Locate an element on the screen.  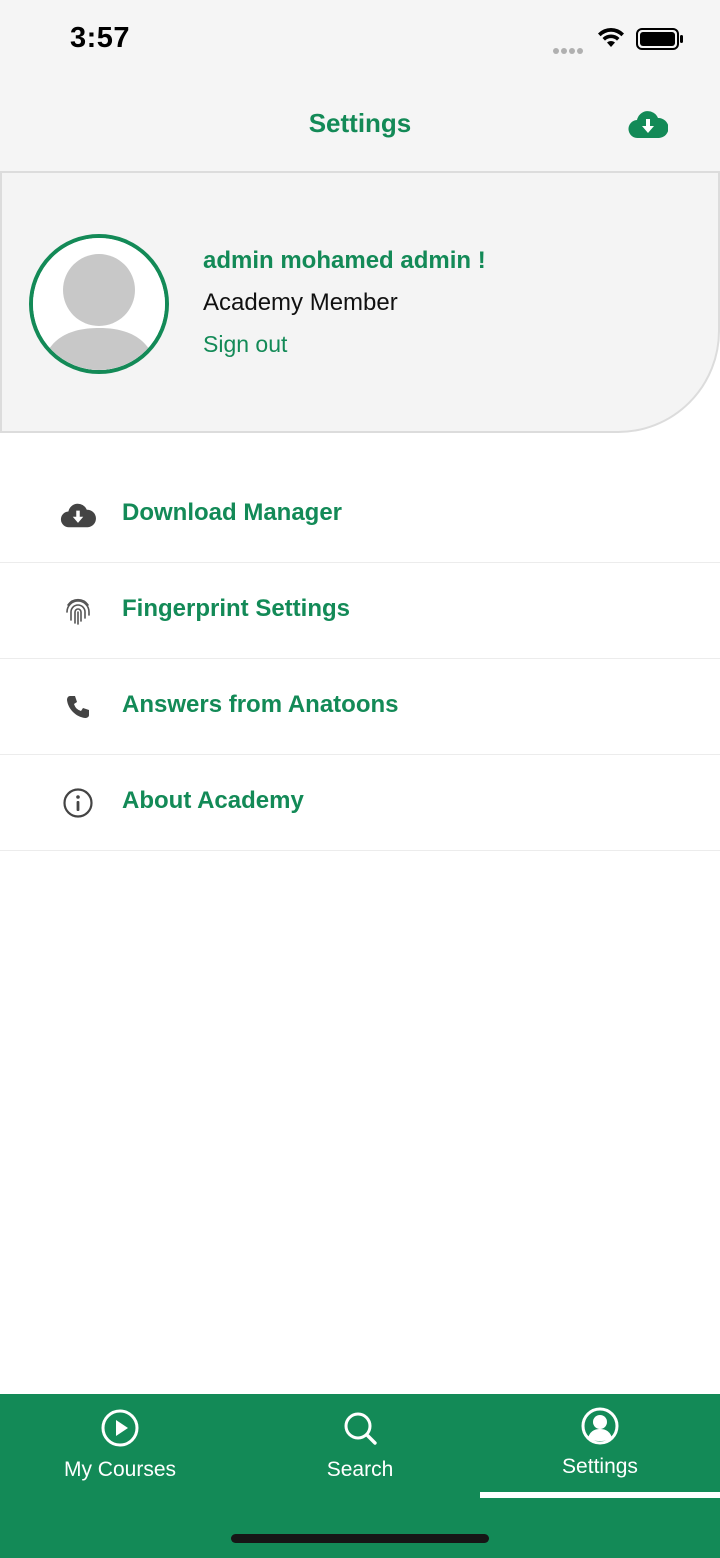
user-placeholder-icon is located at coordinates (99, 304).